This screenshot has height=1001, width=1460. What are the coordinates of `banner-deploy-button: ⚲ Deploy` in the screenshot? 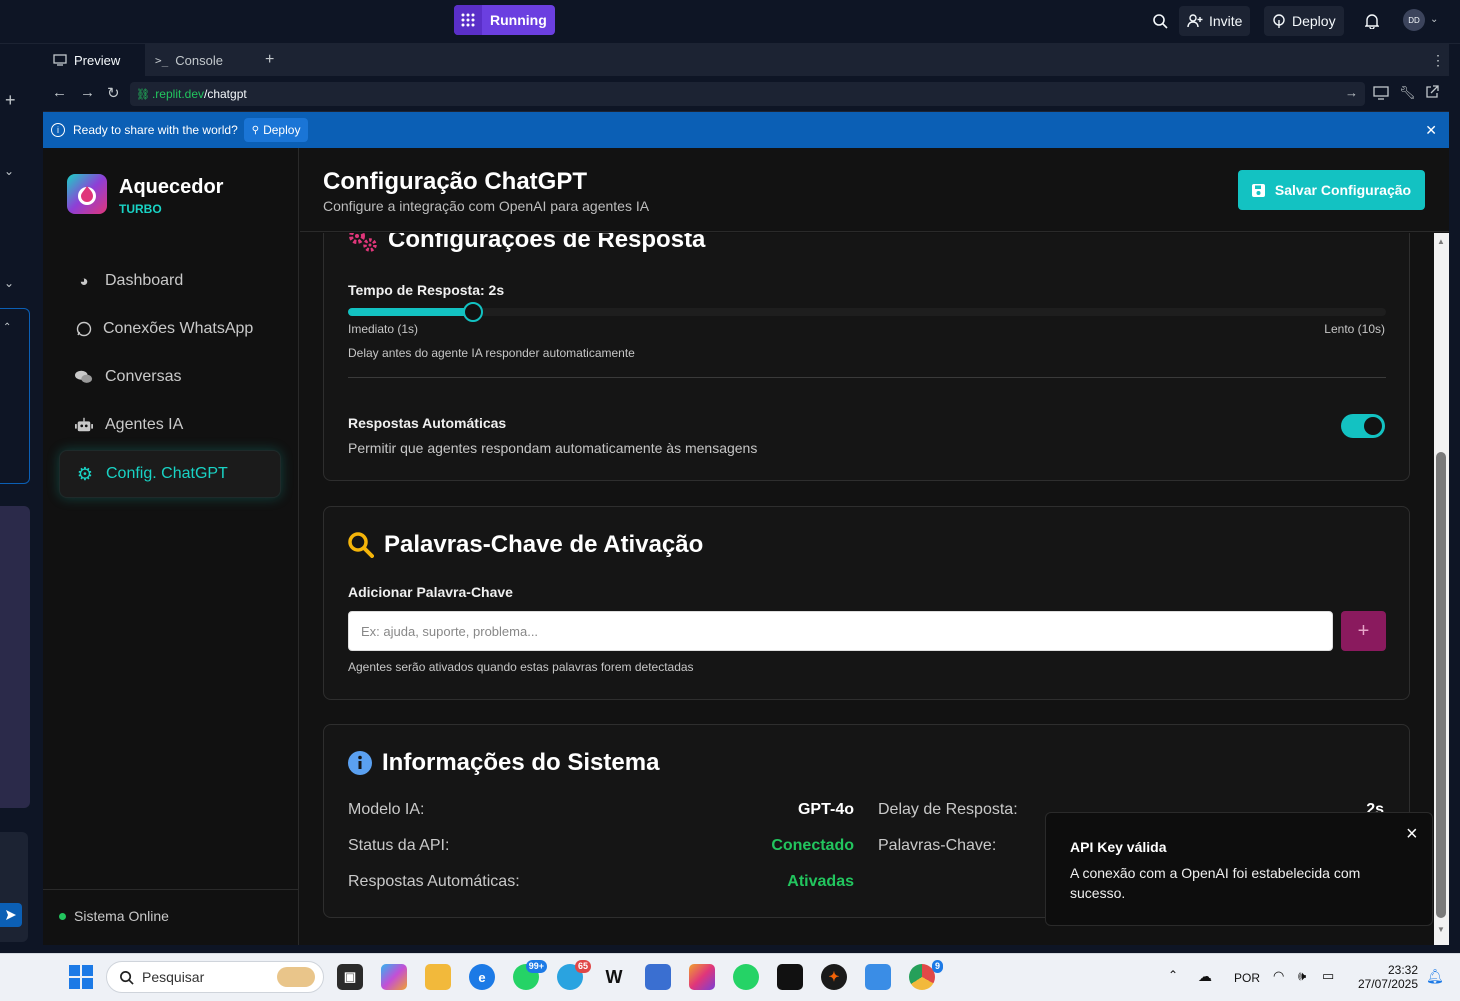 It's located at (276, 130).